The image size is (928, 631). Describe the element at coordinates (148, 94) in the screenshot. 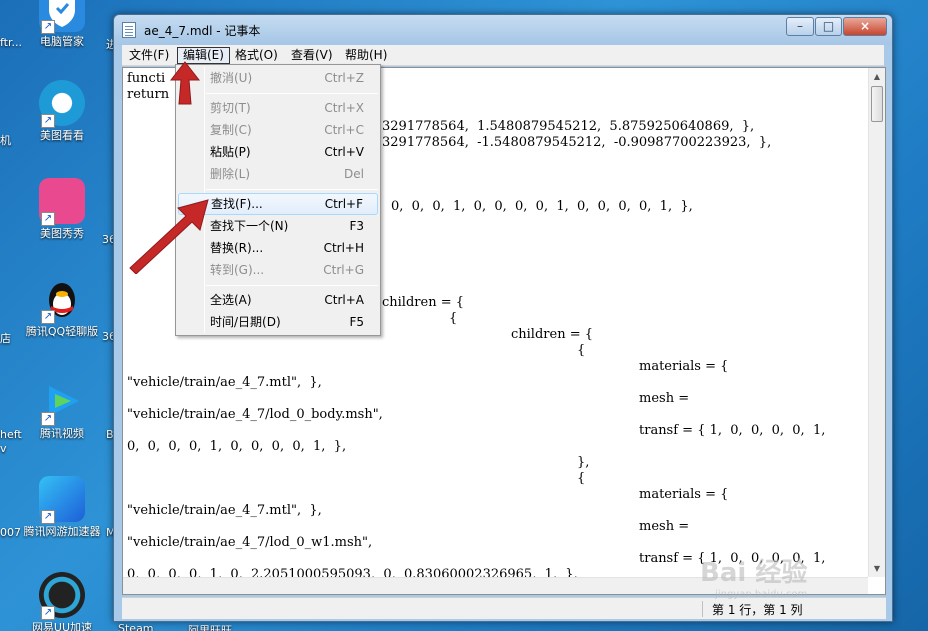

I see `editor-line: return` at that location.